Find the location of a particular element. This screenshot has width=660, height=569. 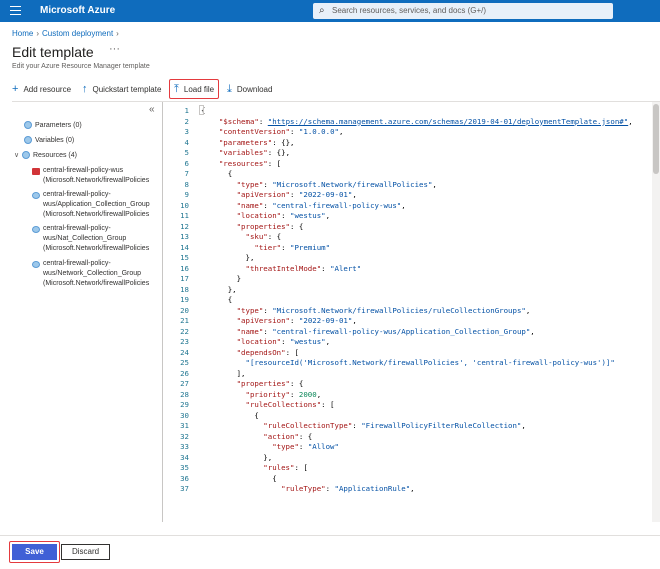

line-number: 24 is located at coordinates (184, 352).